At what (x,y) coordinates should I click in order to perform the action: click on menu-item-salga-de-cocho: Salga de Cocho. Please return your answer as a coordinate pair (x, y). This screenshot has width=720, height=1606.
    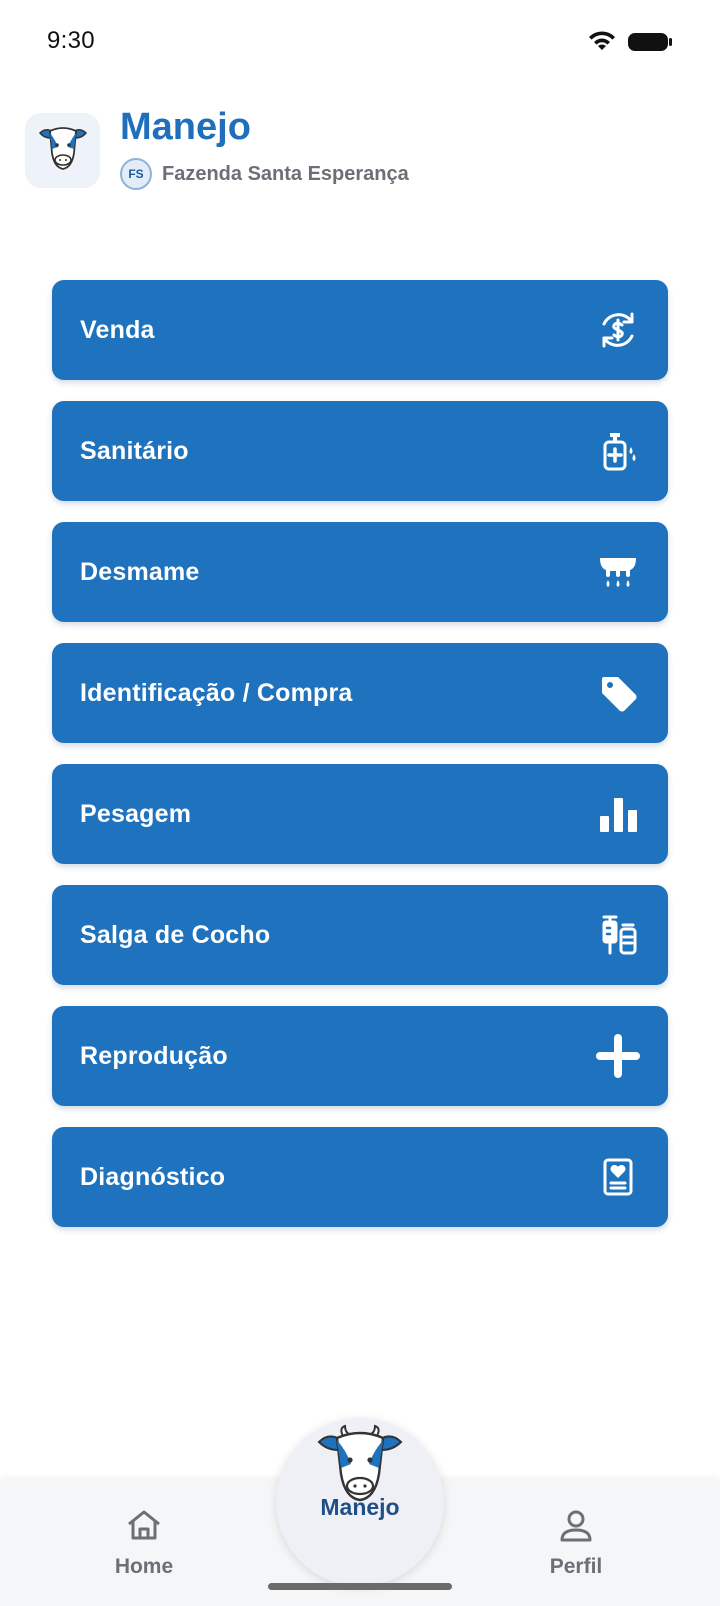
    Looking at the image, I should click on (360, 935).